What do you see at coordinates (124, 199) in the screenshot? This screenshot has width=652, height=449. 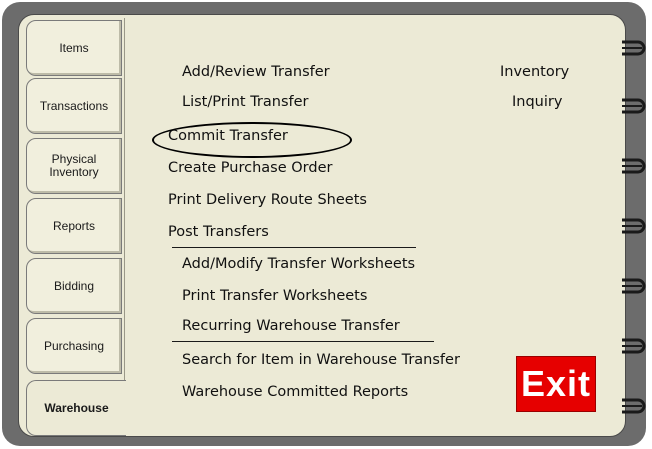 I see `tab-divider` at bounding box center [124, 199].